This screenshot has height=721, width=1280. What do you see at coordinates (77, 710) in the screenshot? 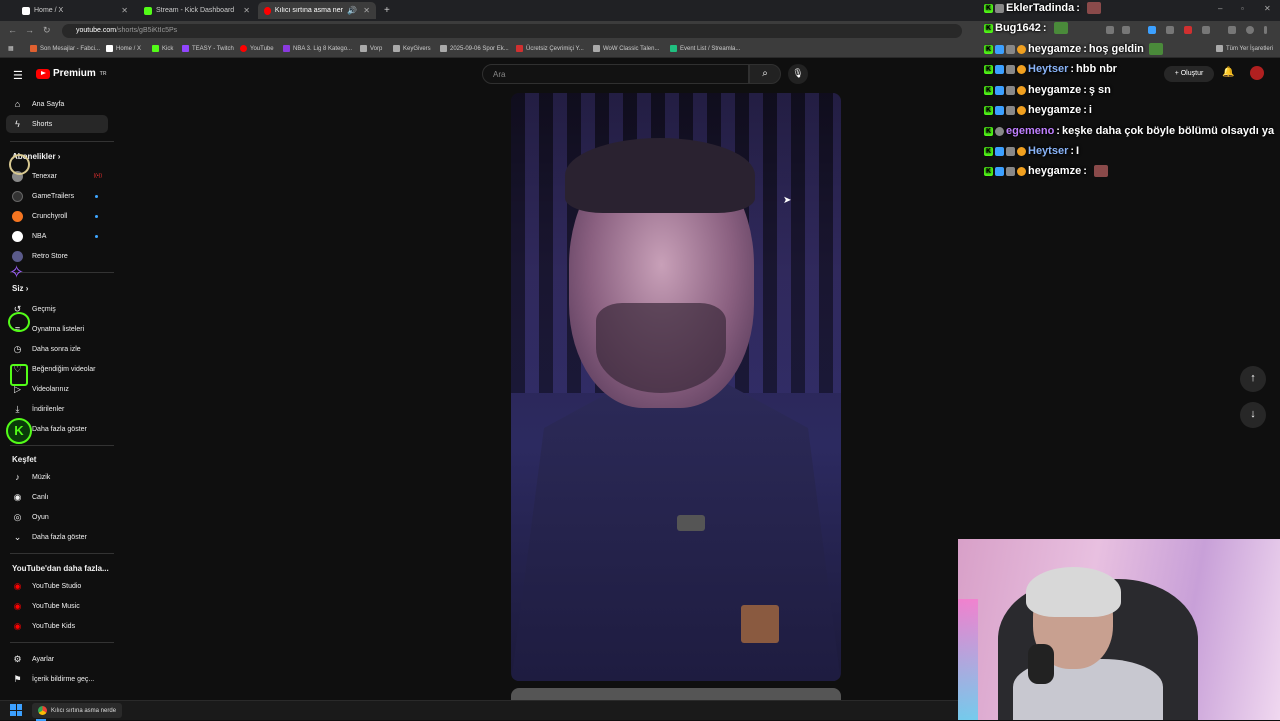
I see `taskbar-chrome-app: Kılıcı sırtına asma nerde` at bounding box center [77, 710].